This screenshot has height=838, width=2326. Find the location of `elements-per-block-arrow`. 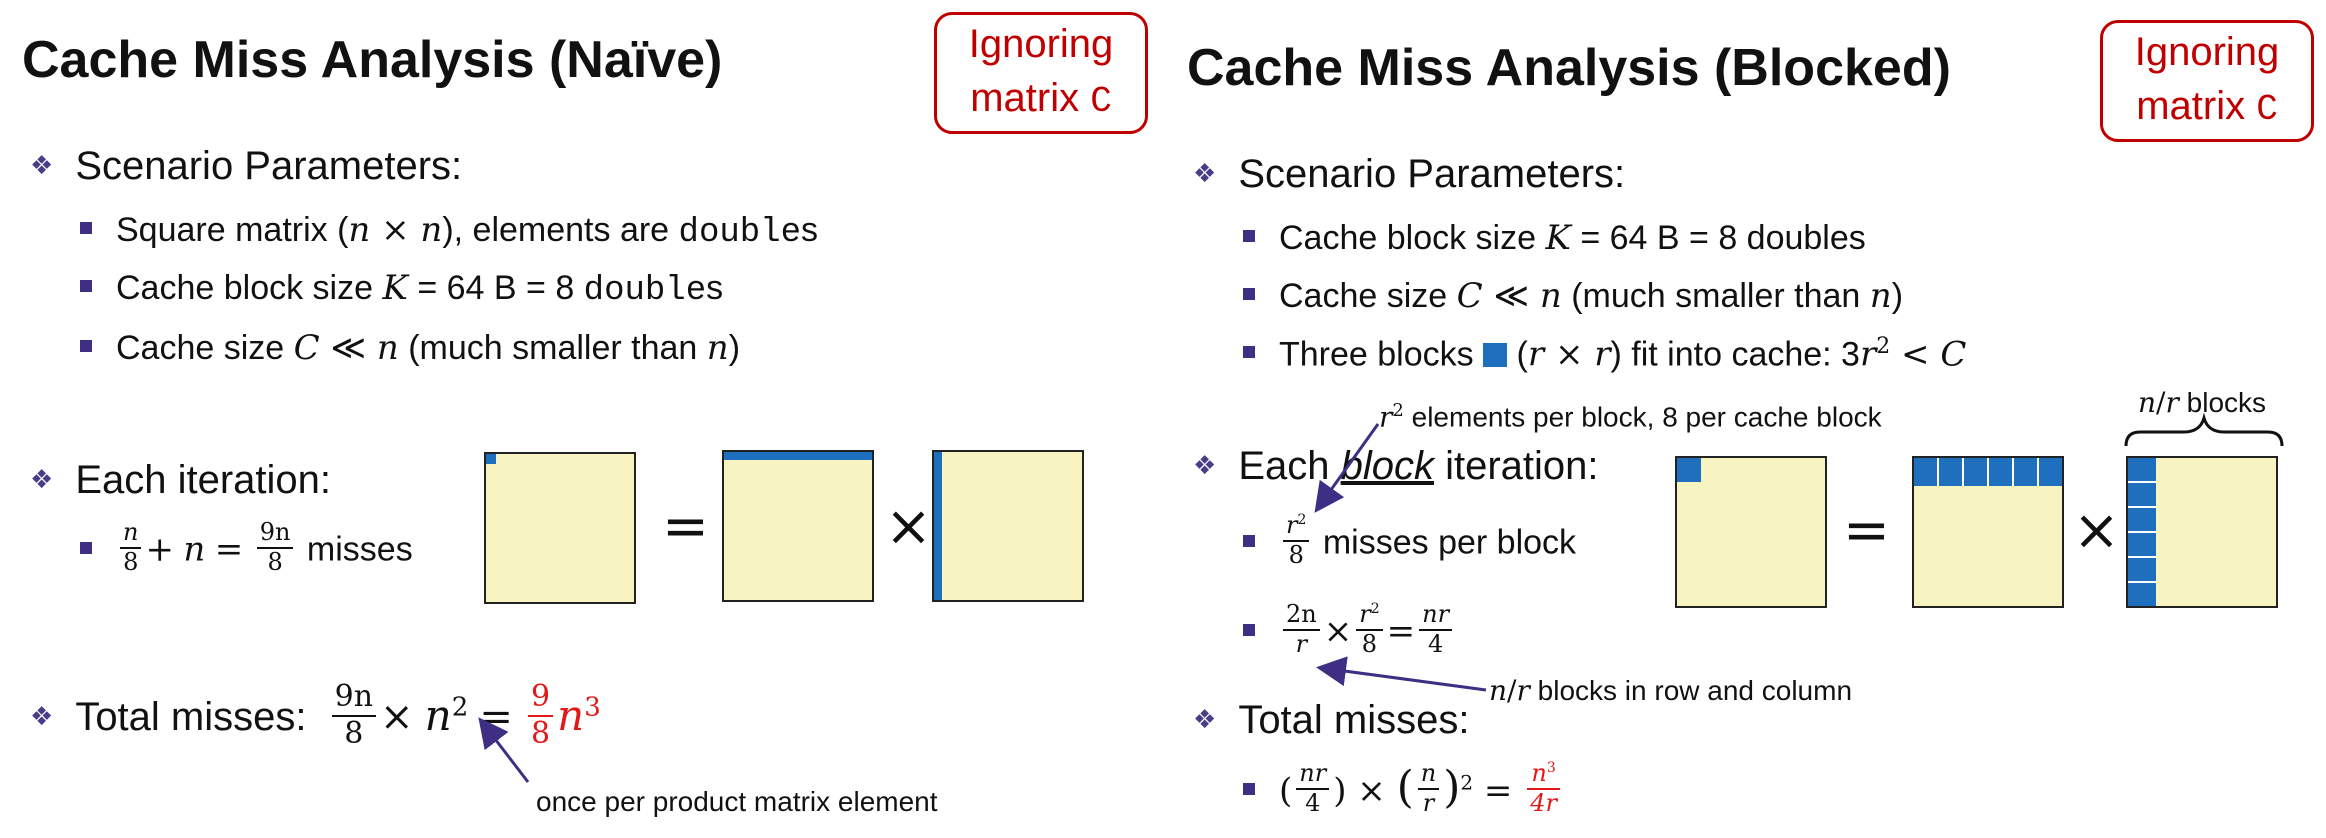

elements-per-block-arrow is located at coordinates (1347, 468).